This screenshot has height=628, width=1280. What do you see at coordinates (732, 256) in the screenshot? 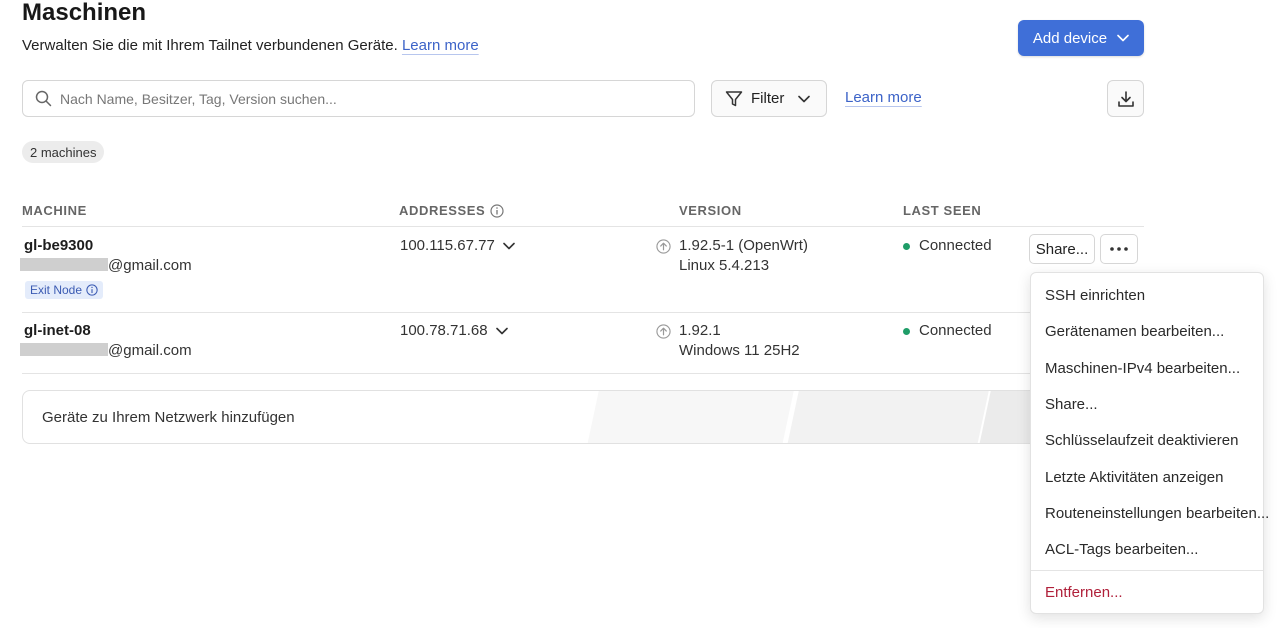
I see `version-cell: 1.92.5-1 (OpenWrt) Linux 5.4.213` at bounding box center [732, 256].